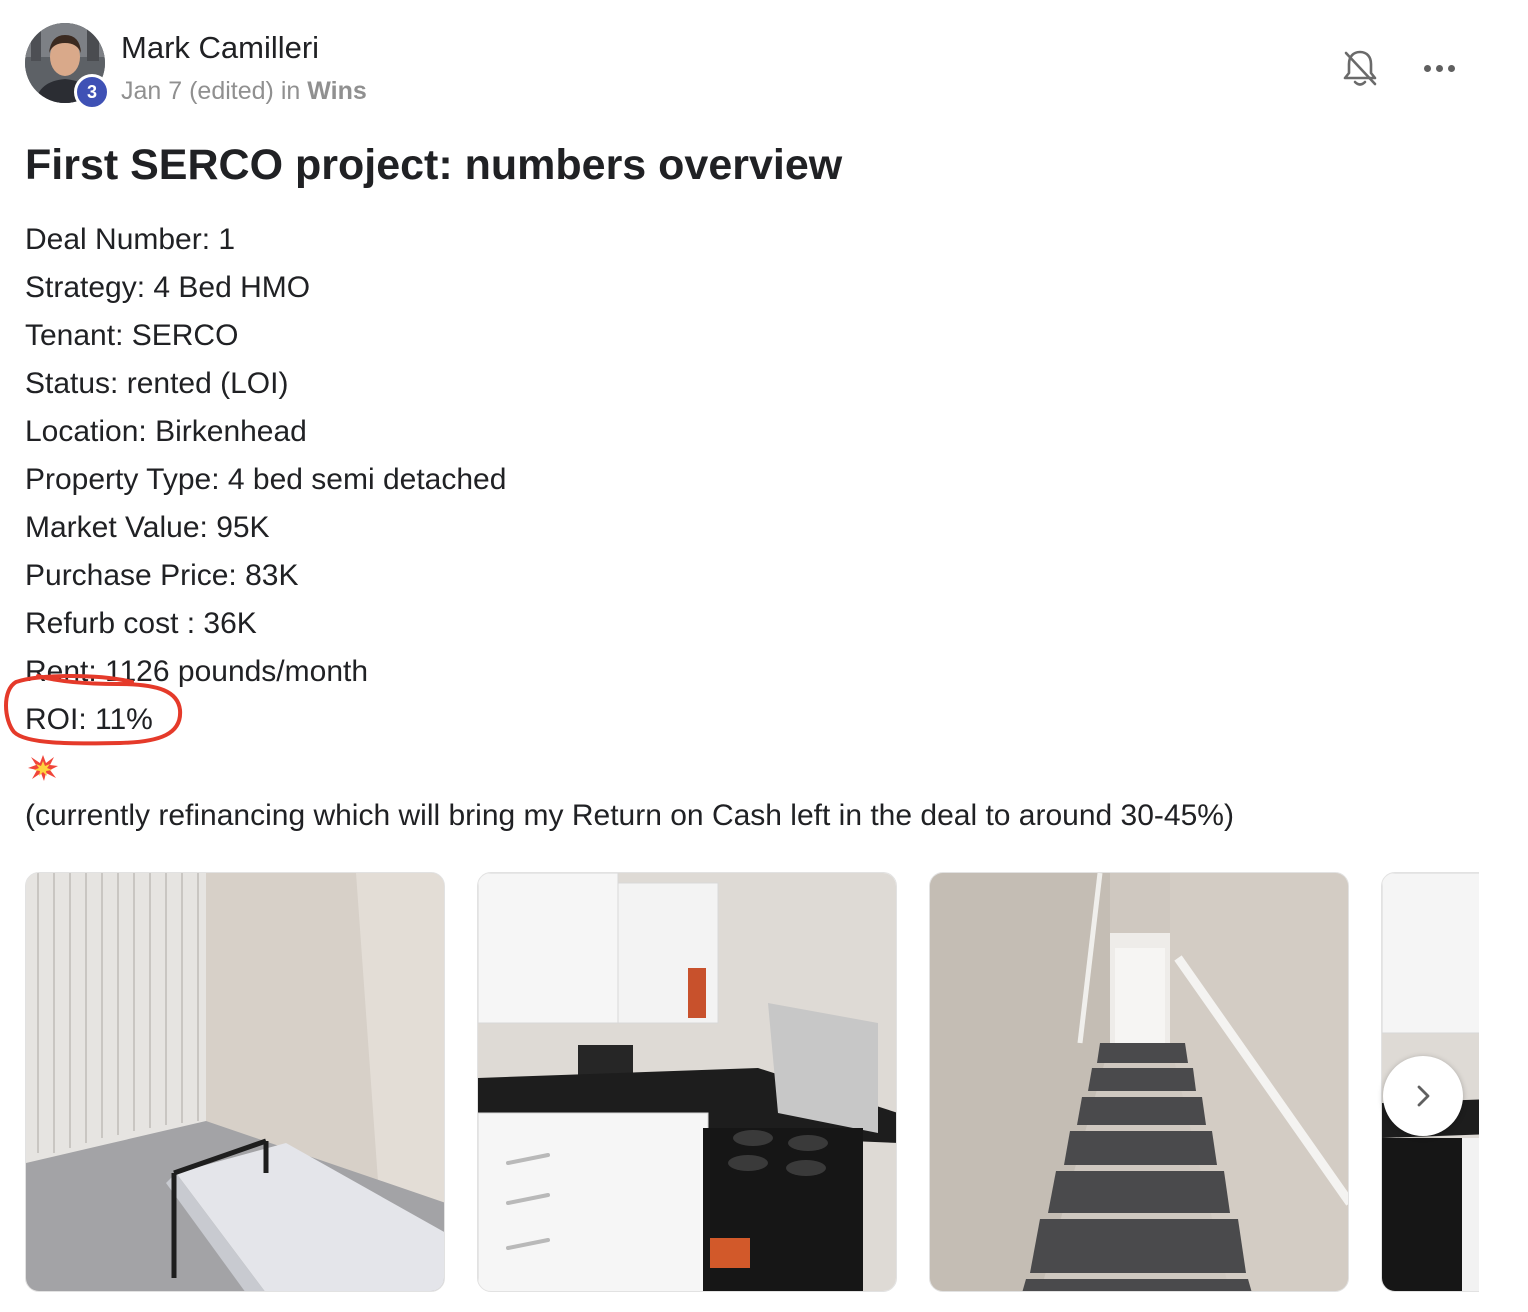  Describe the element at coordinates (147, 527) in the screenshot. I see `market-value-line: Market Value: 95K` at that location.